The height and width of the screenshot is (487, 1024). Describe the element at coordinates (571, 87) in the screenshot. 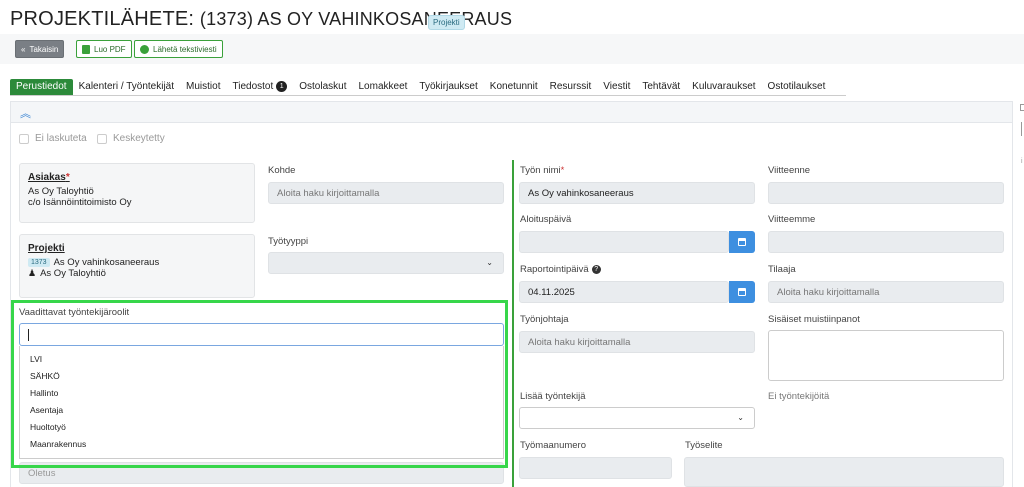

I see `tab-resurssit: Resurssit` at that location.